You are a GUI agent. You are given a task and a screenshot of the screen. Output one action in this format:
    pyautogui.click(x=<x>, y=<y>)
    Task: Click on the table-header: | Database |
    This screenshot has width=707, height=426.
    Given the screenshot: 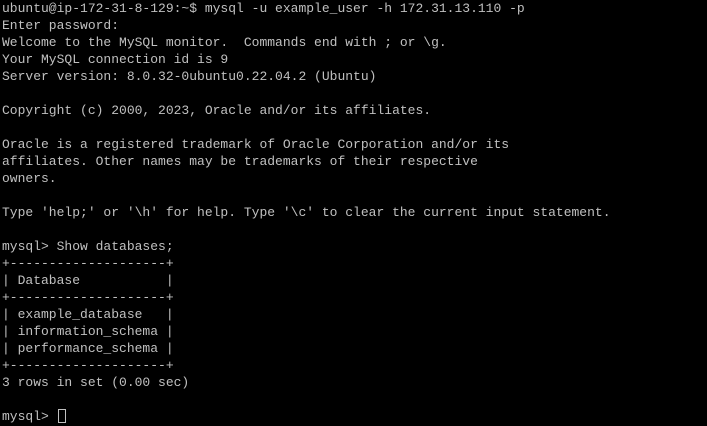 What is the action you would take?
    pyautogui.click(x=88, y=280)
    